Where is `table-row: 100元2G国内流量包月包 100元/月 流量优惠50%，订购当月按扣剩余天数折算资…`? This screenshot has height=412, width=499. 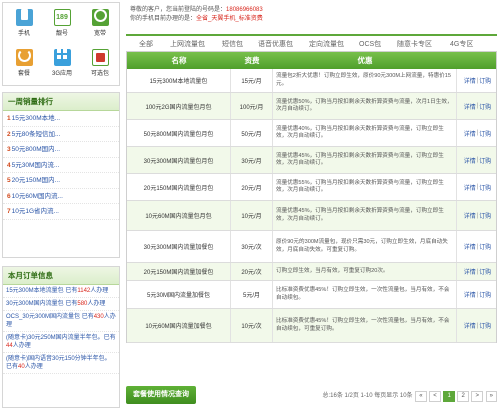 table-row: 100元2G国内流量包月包 100元/月 流量优惠50%，订购当月按扣剩余天数折算资… is located at coordinates (311, 106).